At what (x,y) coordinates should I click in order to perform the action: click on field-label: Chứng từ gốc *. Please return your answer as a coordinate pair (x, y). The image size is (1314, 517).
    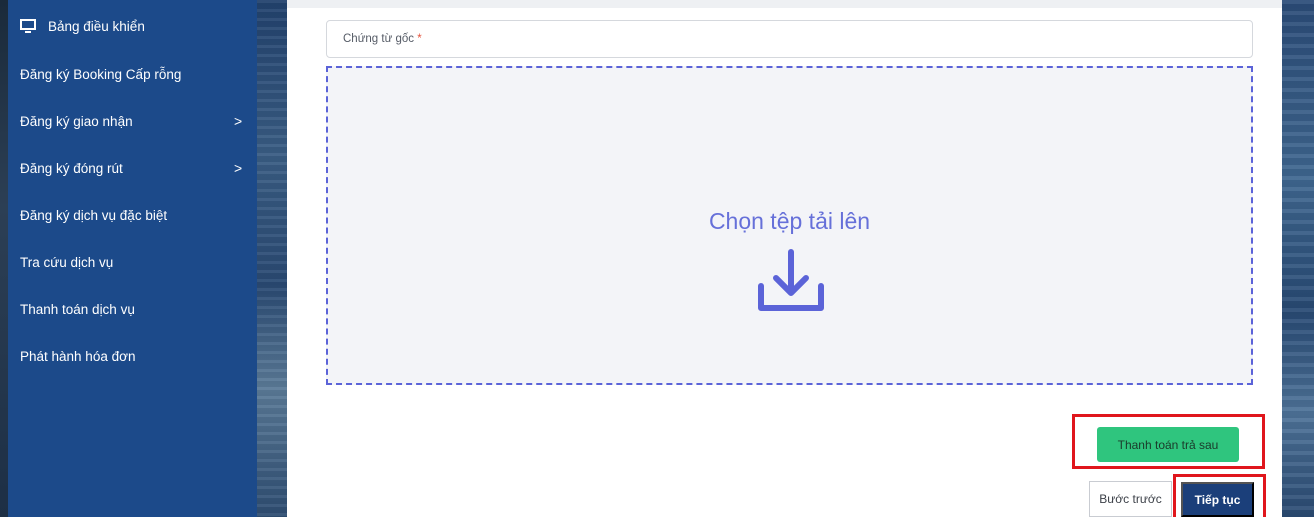
    Looking at the image, I should click on (382, 39).